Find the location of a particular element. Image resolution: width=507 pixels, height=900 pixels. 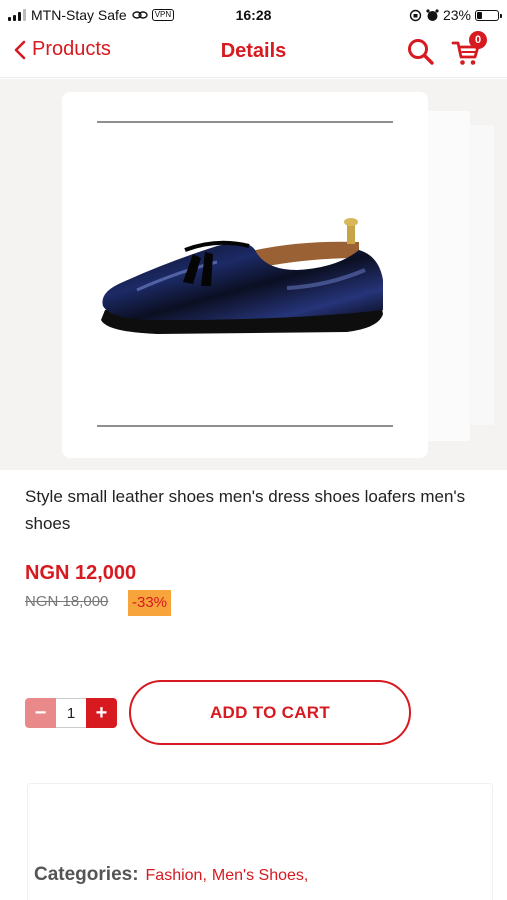

quantity-input is located at coordinates (71, 713).